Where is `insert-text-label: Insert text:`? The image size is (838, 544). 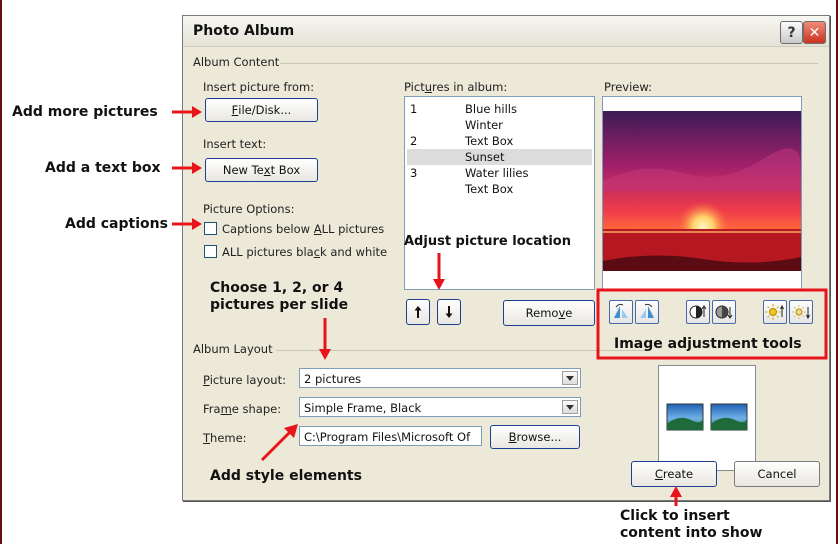
insert-text-label: Insert text: is located at coordinates (235, 144).